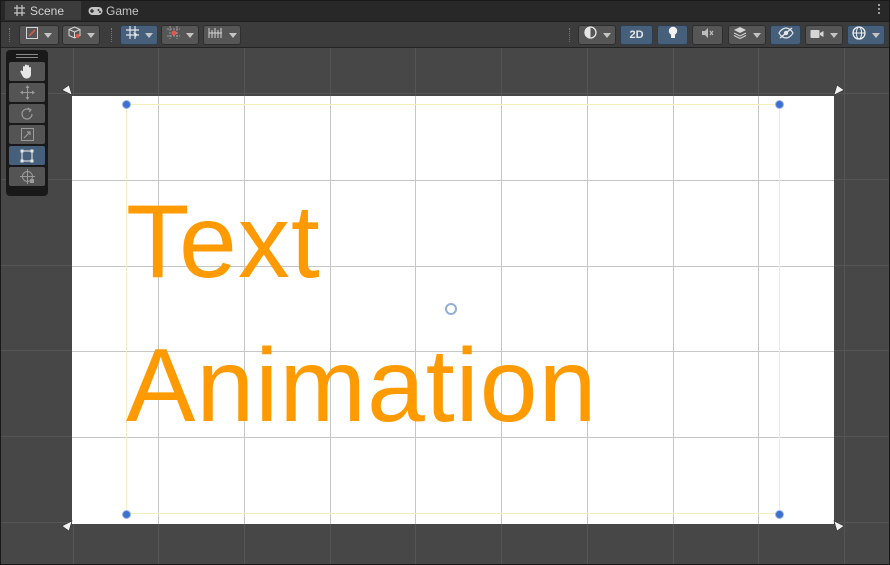  What do you see at coordinates (779, 514) in the screenshot?
I see `rect-handle-bottom-right` at bounding box center [779, 514].